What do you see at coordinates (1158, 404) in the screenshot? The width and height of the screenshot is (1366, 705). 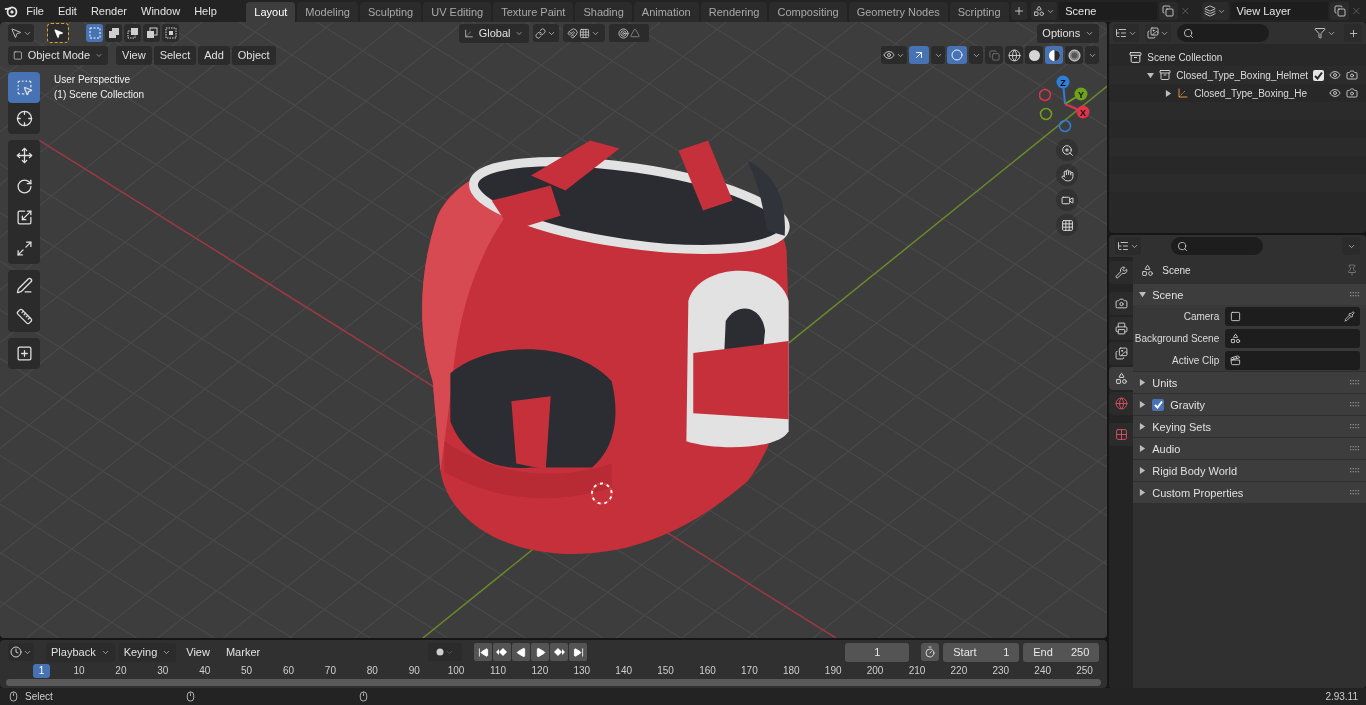 I see `checkbox` at bounding box center [1158, 404].